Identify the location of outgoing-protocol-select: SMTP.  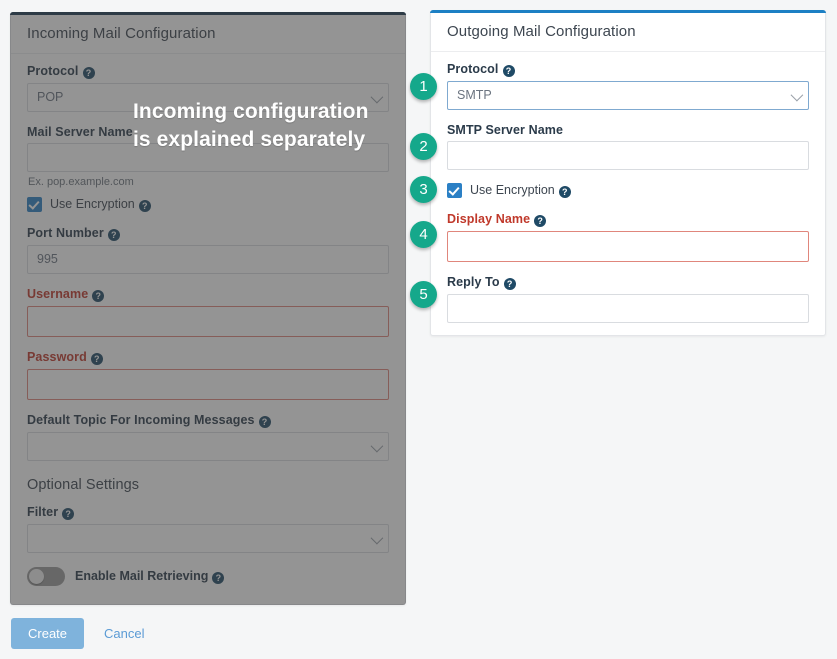
(628, 95).